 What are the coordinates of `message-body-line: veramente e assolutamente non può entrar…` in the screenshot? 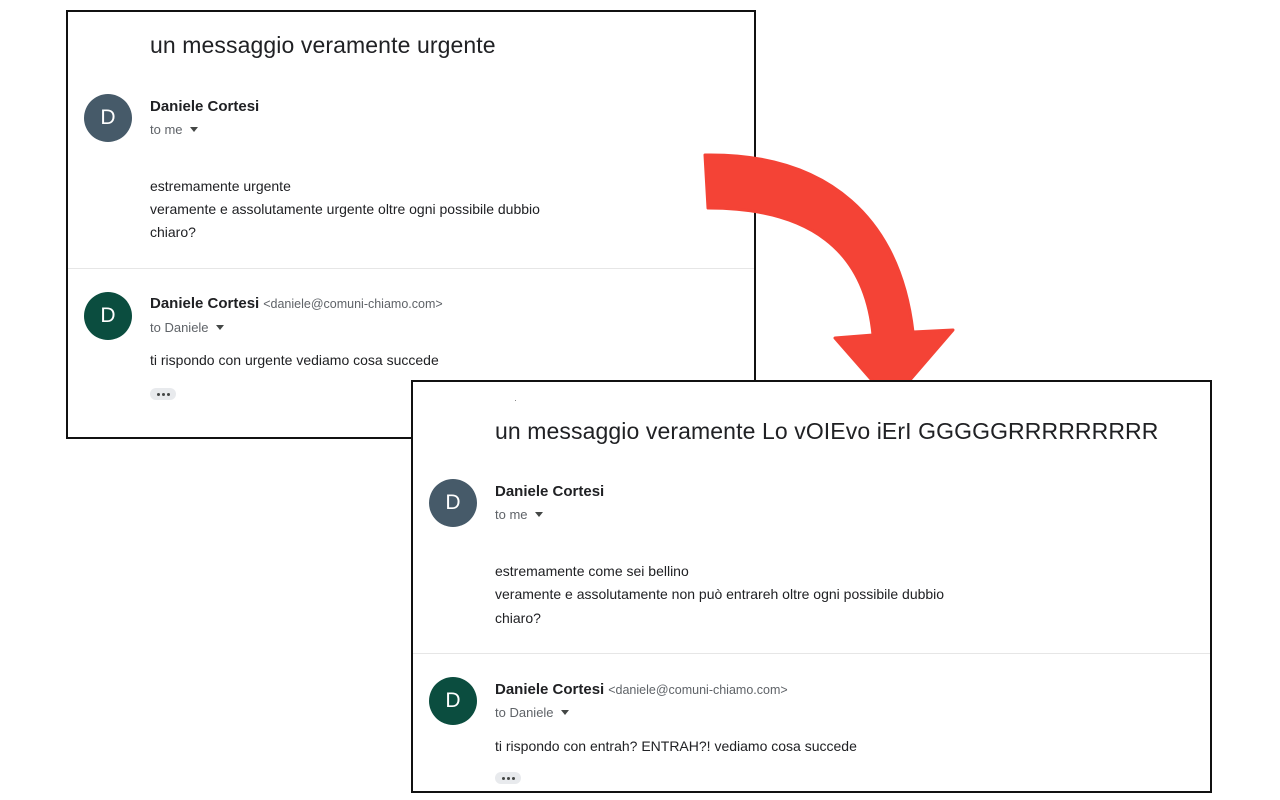 It's located at (720, 594).